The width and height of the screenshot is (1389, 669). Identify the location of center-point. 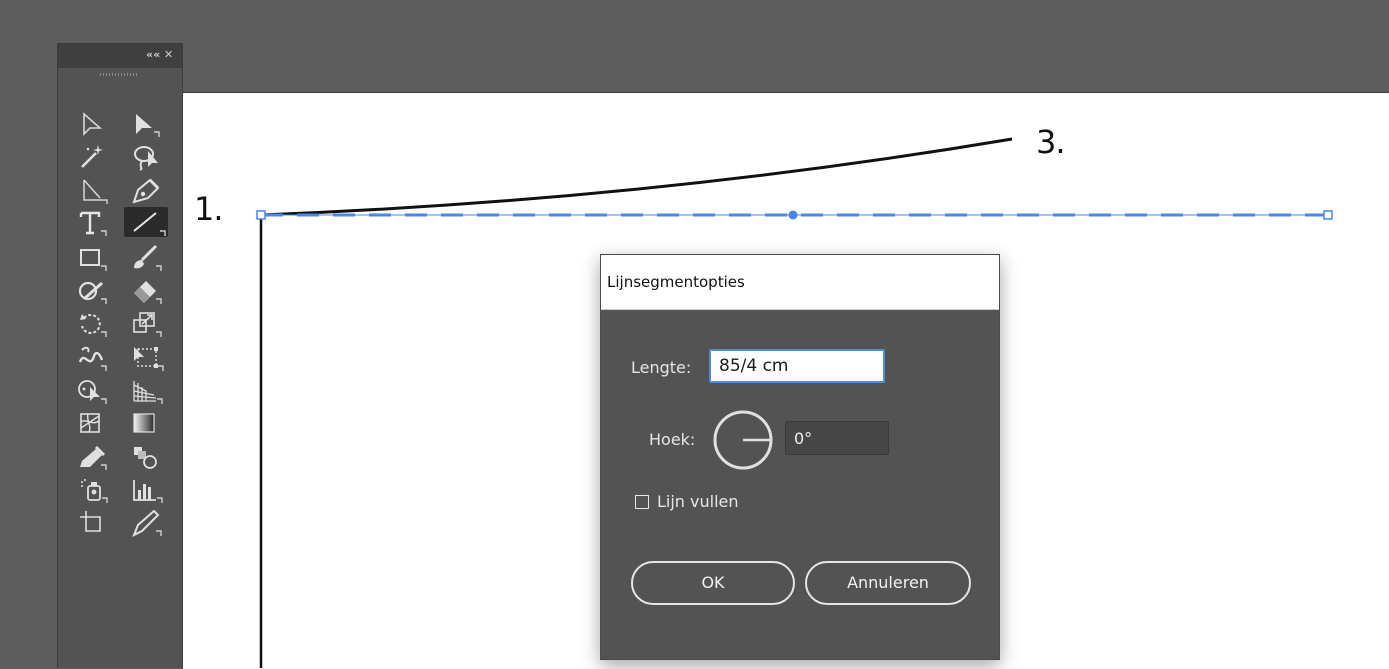
(793, 215).